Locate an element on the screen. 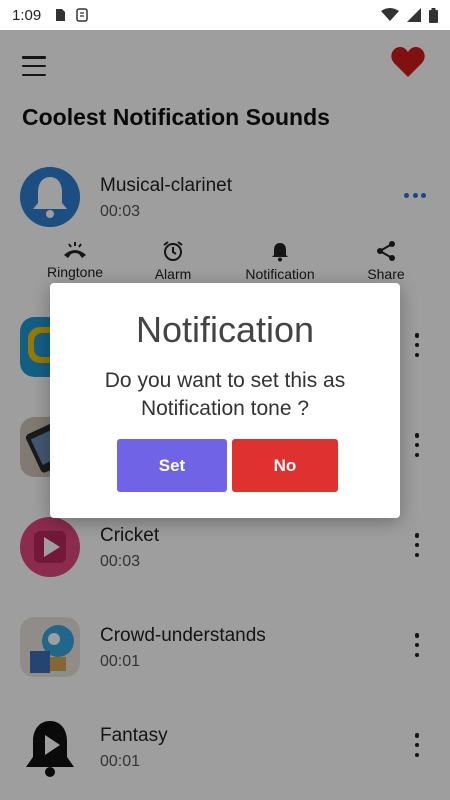  sim-card-icon is located at coordinates (61, 15).